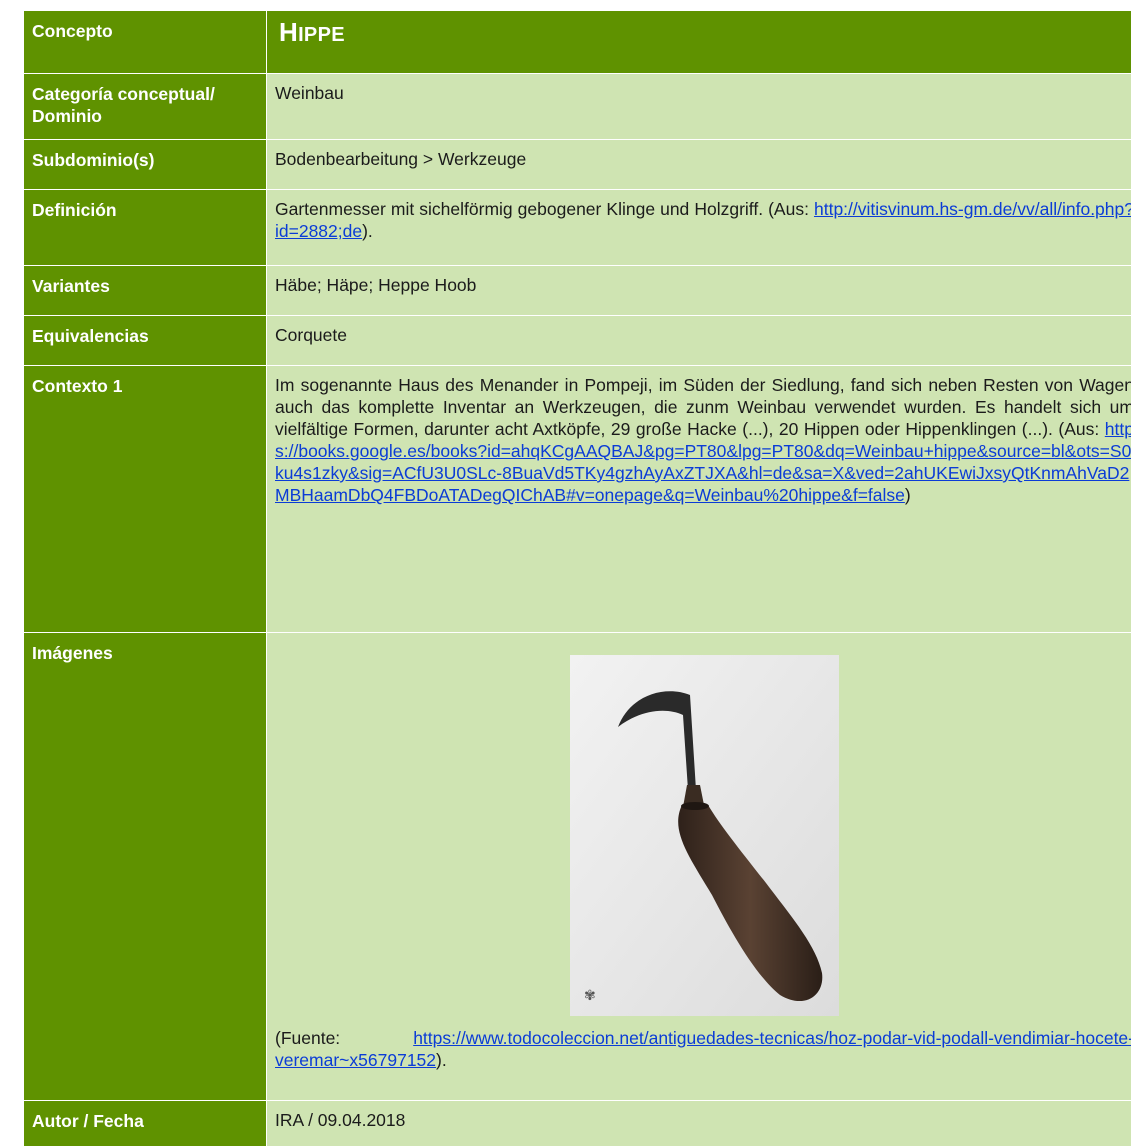 This screenshot has width=1131, height=1147. What do you see at coordinates (699, 107) in the screenshot?
I see `value-categoria: Weinbau` at bounding box center [699, 107].